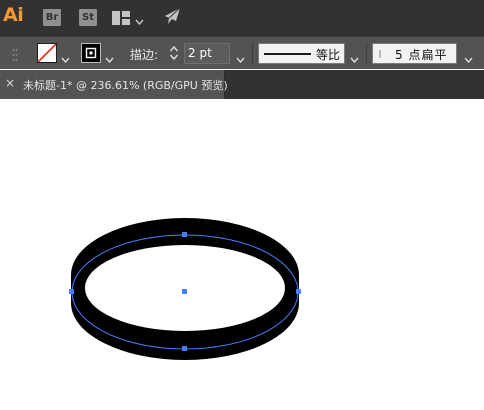 The height and width of the screenshot is (410, 484). I want to click on anchor-point-top, so click(184, 234).